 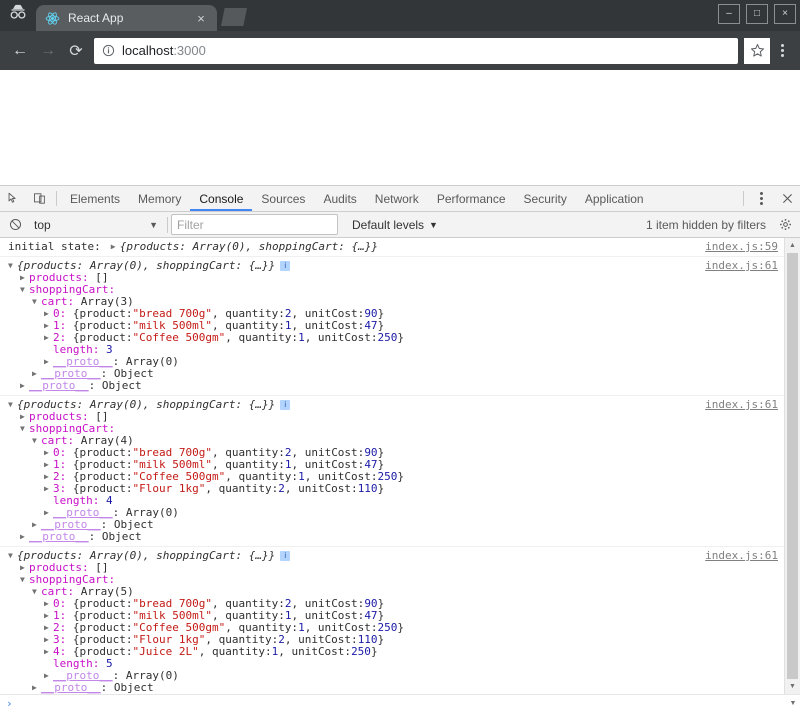 What do you see at coordinates (787, 198) in the screenshot?
I see `close-devtools-icon` at bounding box center [787, 198].